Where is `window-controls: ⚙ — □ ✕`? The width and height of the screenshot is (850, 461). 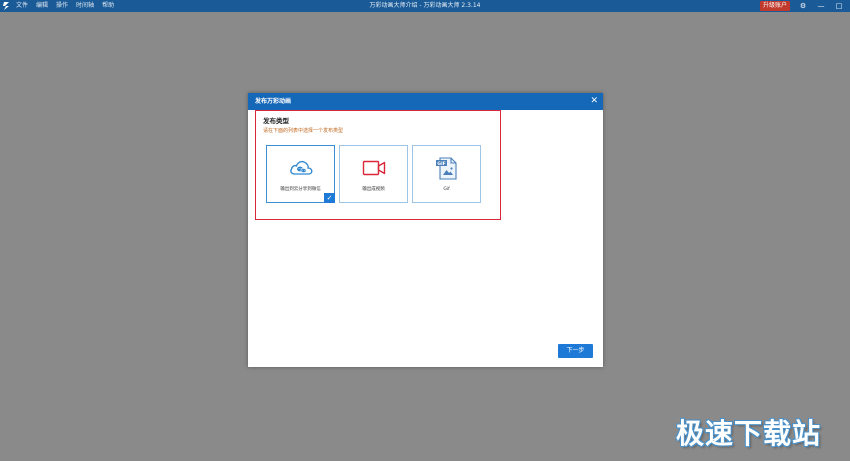 window-controls: ⚙ — □ ✕ is located at coordinates (822, 6).